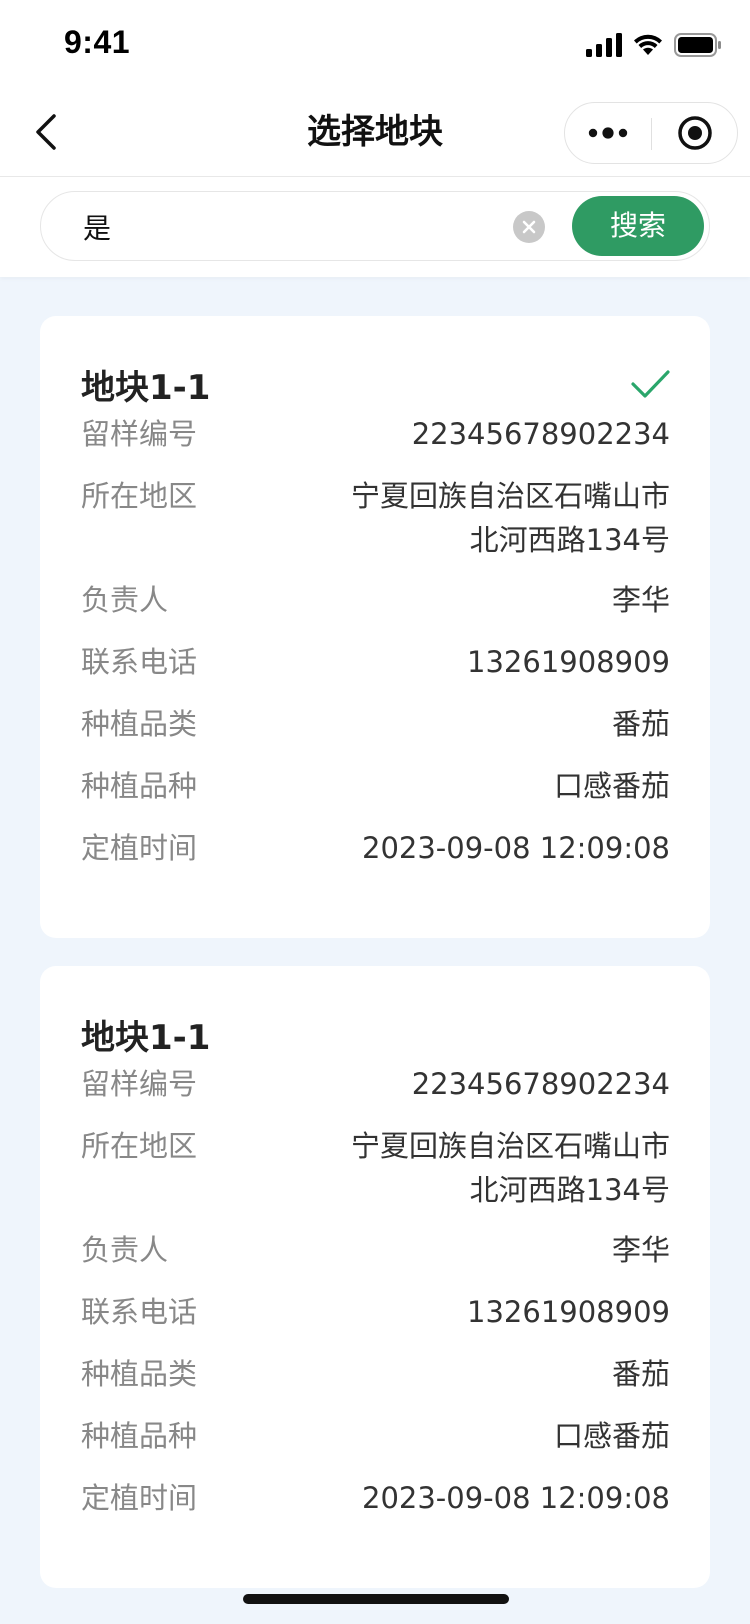 The height and width of the screenshot is (1624, 750). I want to click on nav-bar: 选择地块, so click(375, 132).